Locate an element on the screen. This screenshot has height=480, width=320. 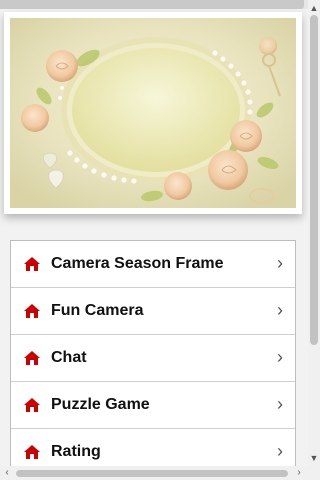
menu-item-fun-camera: Fun Camera › is located at coordinates (153, 311).